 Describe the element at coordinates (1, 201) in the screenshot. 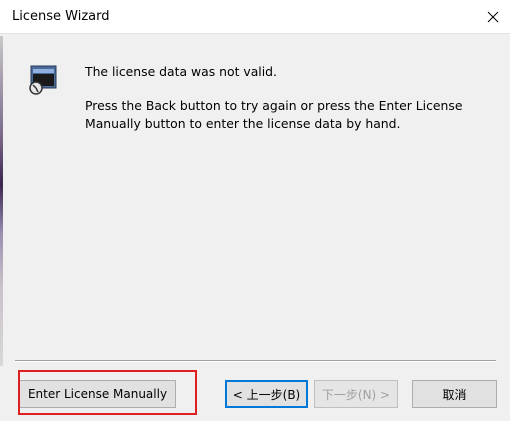

I see `background-strip` at that location.